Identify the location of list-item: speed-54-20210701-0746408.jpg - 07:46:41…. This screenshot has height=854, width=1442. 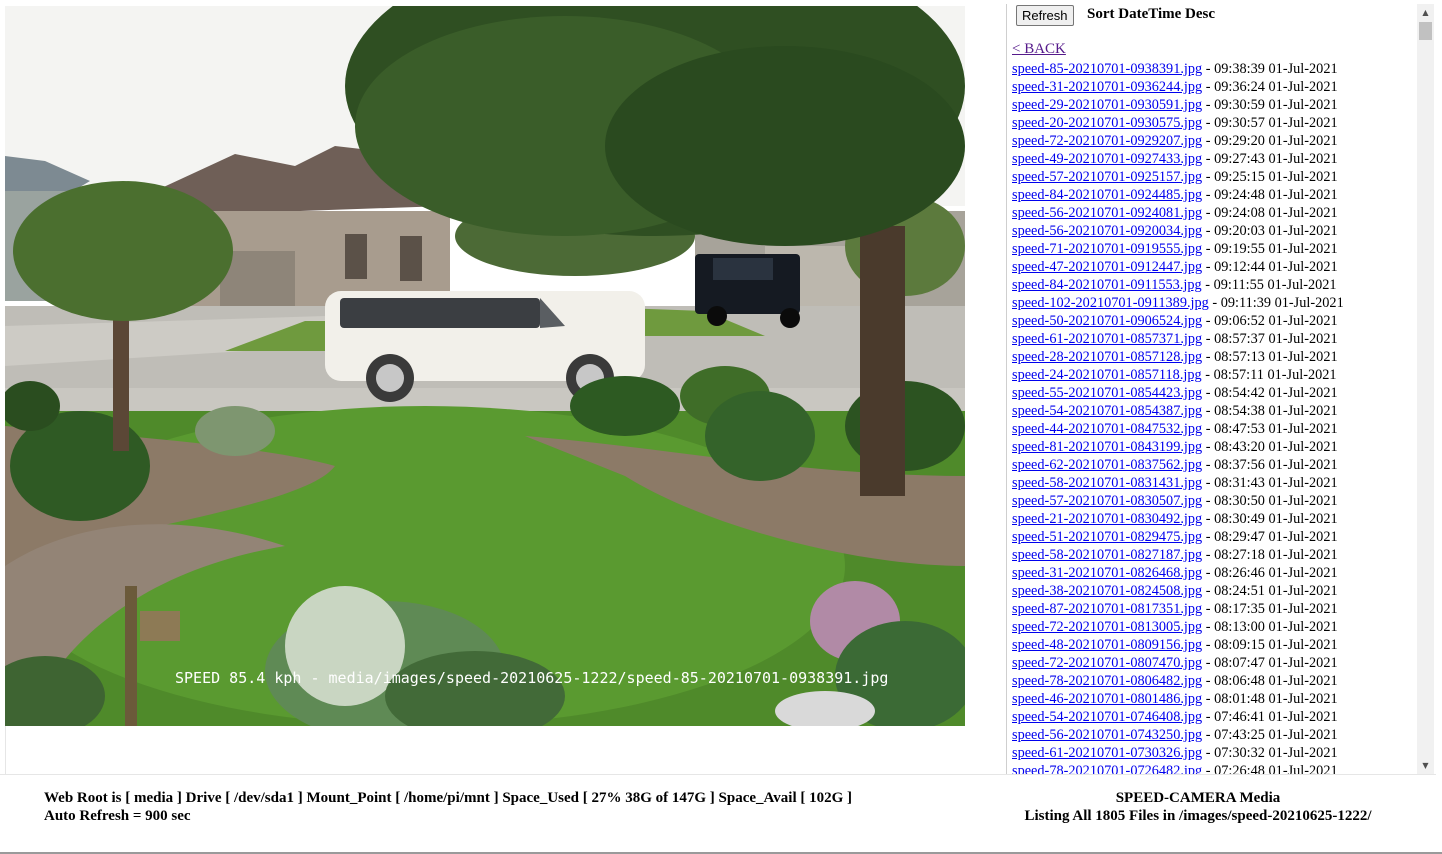
(1178, 717).